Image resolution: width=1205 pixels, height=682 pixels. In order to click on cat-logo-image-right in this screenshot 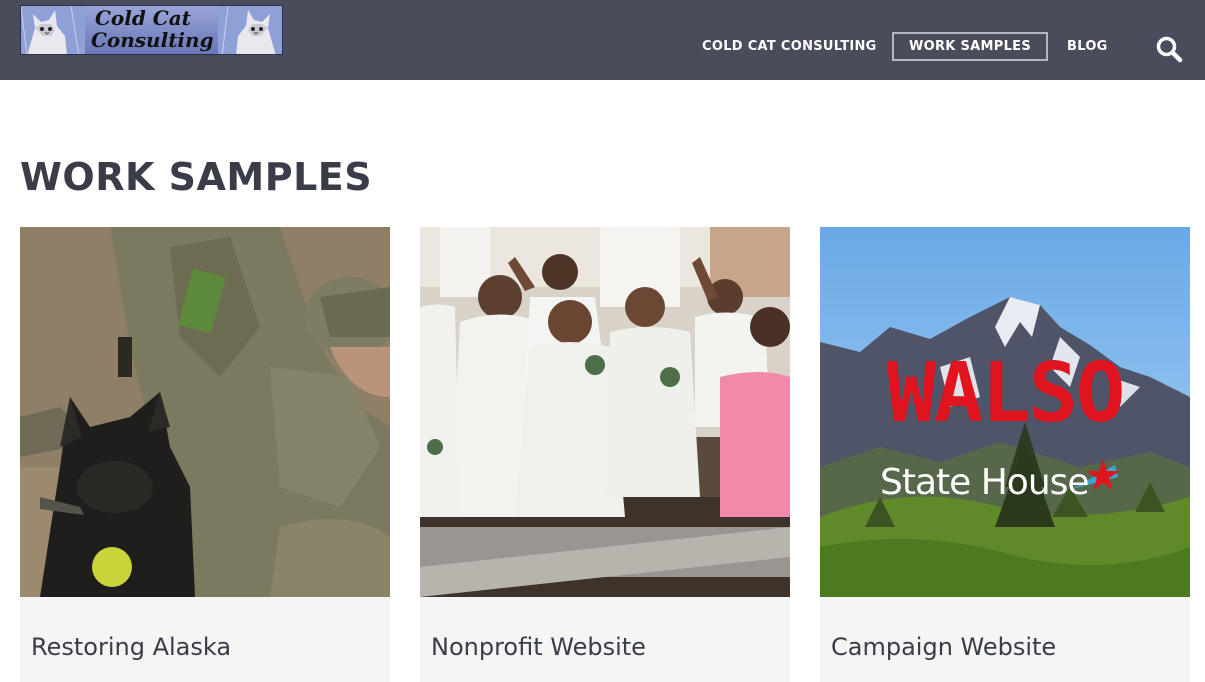, I will do `click(250, 30)`.